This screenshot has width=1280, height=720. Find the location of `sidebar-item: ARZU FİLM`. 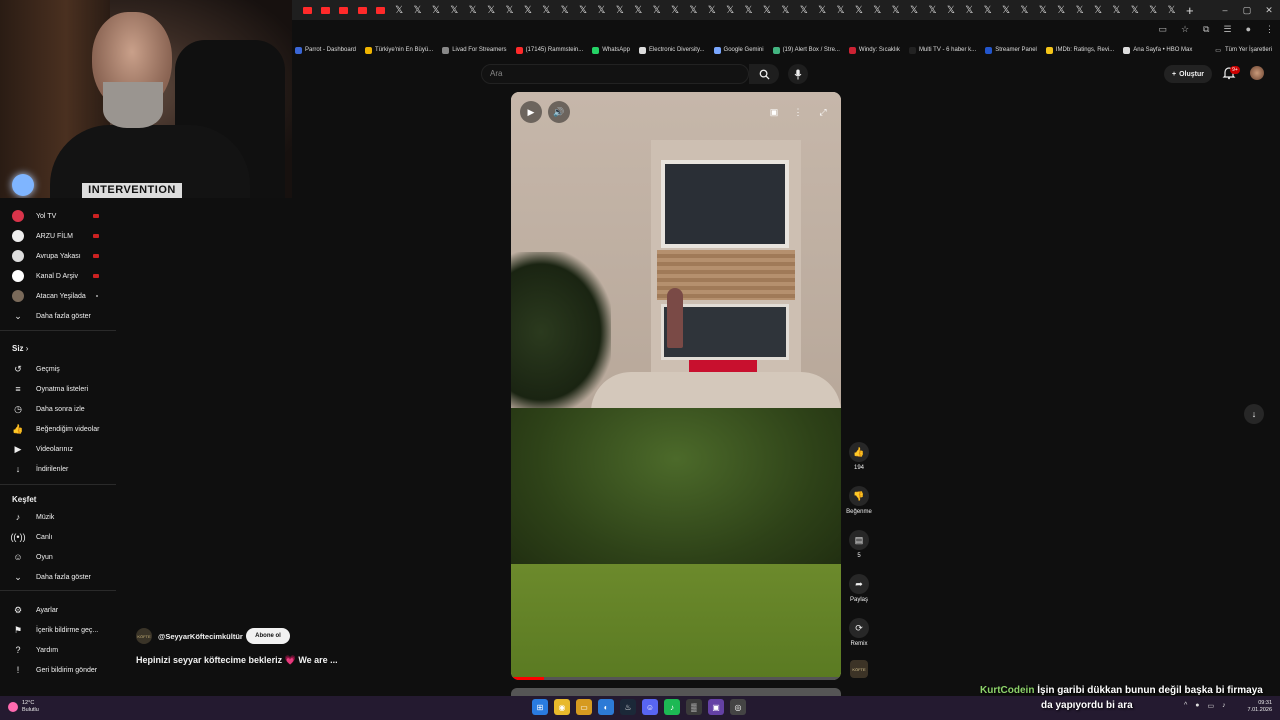

sidebar-item: ARZU FİLM is located at coordinates (58, 236).